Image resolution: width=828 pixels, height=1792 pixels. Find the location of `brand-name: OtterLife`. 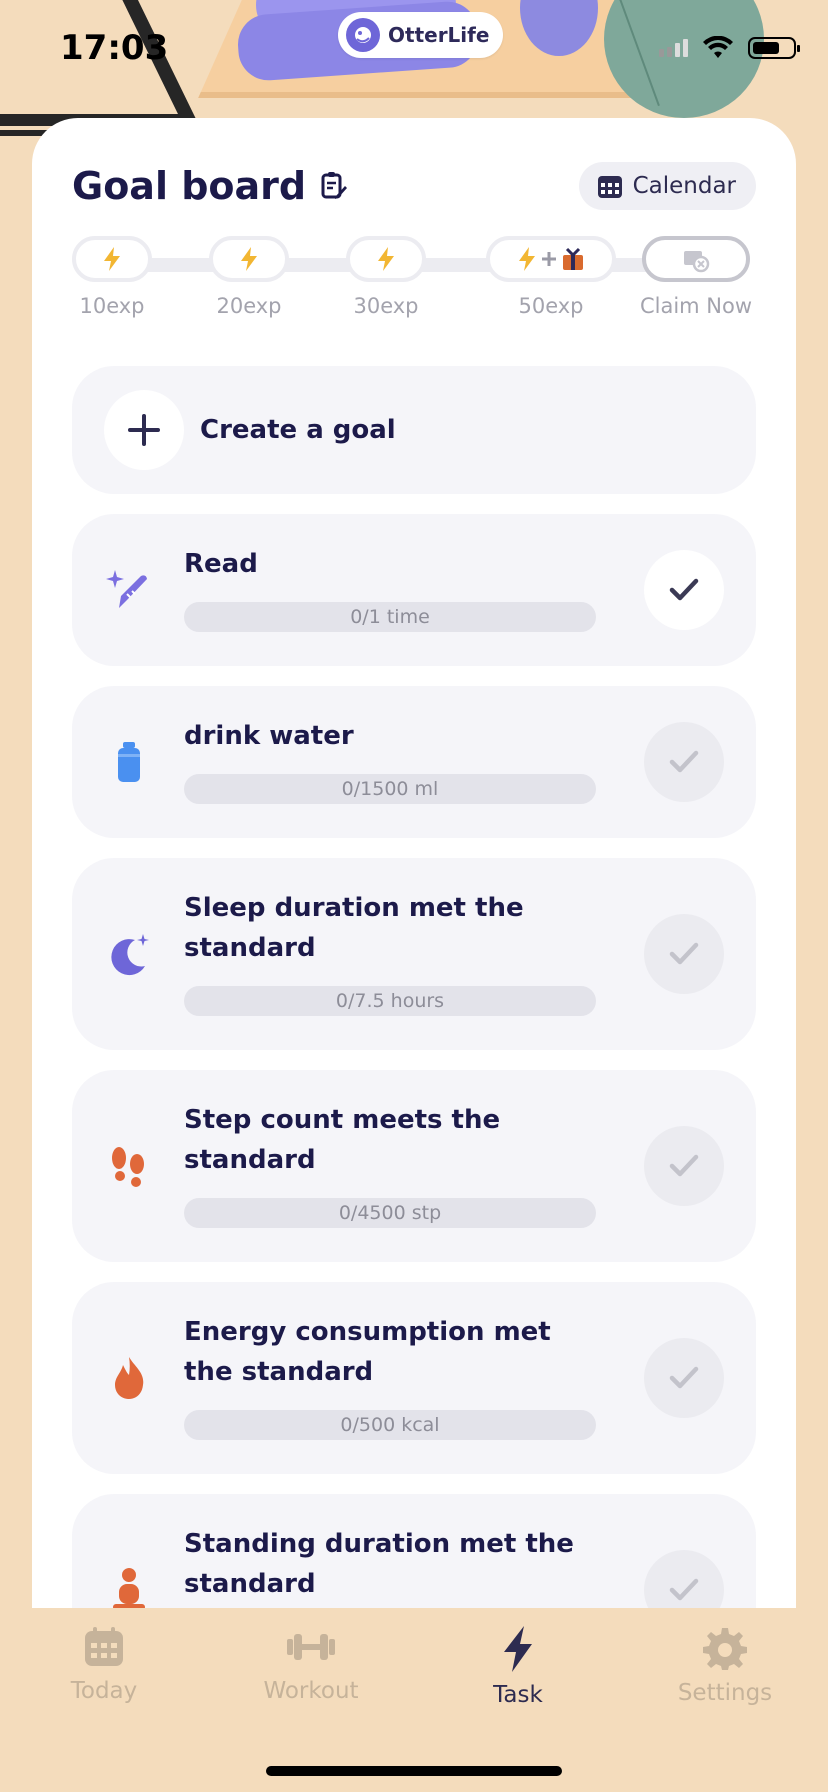

brand-name: OtterLife is located at coordinates (439, 35).